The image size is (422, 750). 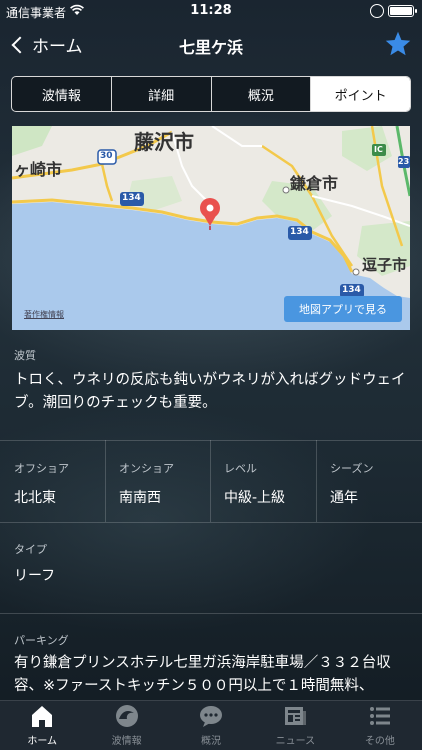 I want to click on tabbar-home: ホーム, so click(x=42, y=725).